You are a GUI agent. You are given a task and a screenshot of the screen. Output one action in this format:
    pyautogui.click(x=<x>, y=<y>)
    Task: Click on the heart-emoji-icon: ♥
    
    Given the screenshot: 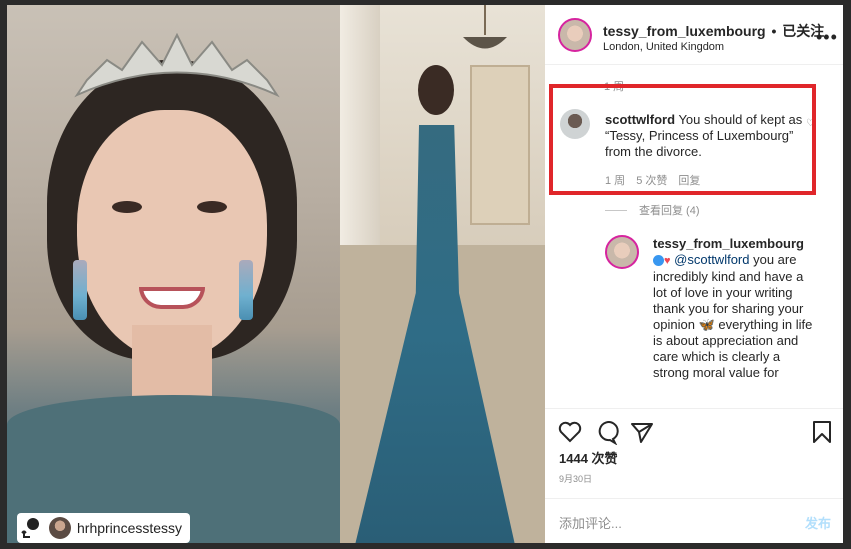 What is the action you would take?
    pyautogui.click(x=667, y=261)
    